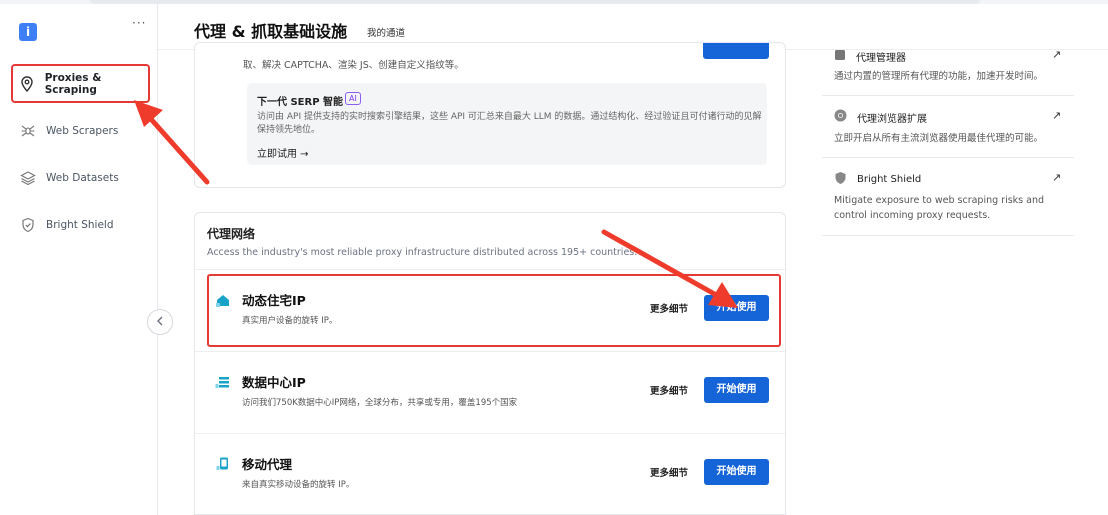  I want to click on more-options-icon: ···, so click(139, 23).